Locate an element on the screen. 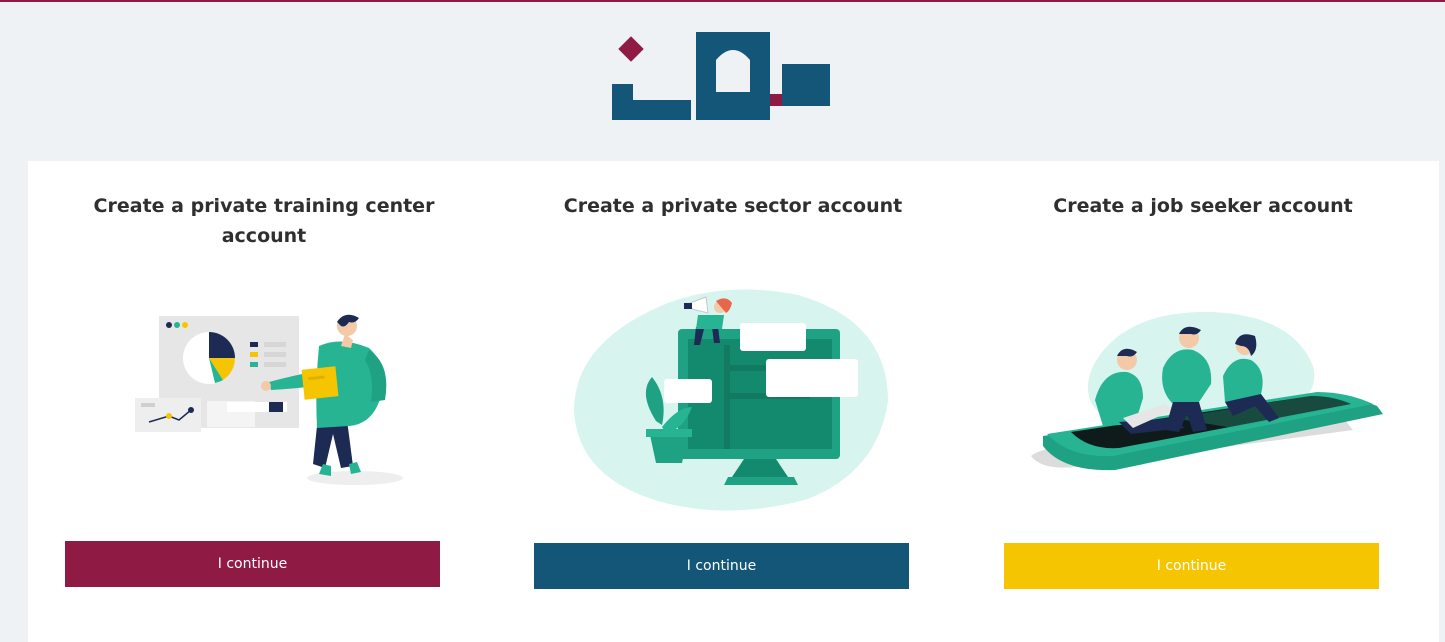 This screenshot has height=642, width=1445. training-center-continue-button: I continue is located at coordinates (252, 564).